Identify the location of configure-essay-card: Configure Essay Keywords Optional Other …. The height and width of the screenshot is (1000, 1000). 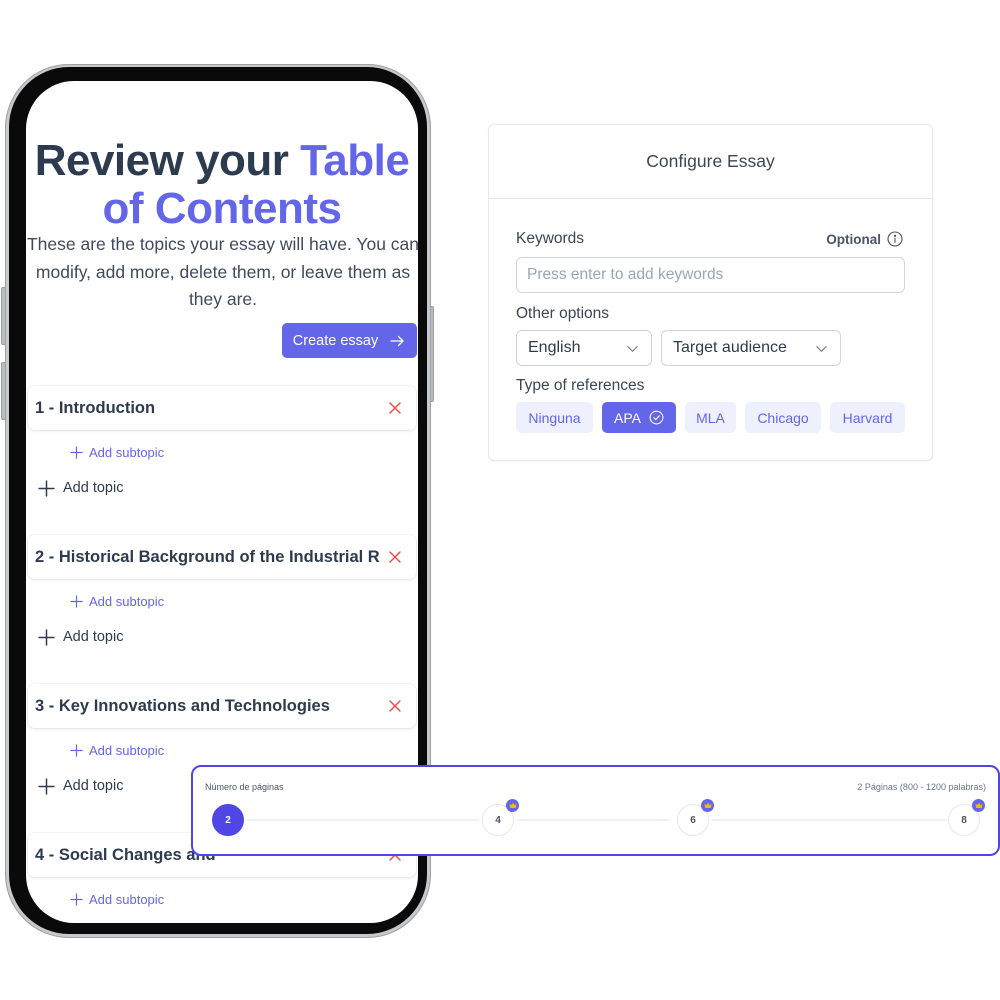
(710, 292).